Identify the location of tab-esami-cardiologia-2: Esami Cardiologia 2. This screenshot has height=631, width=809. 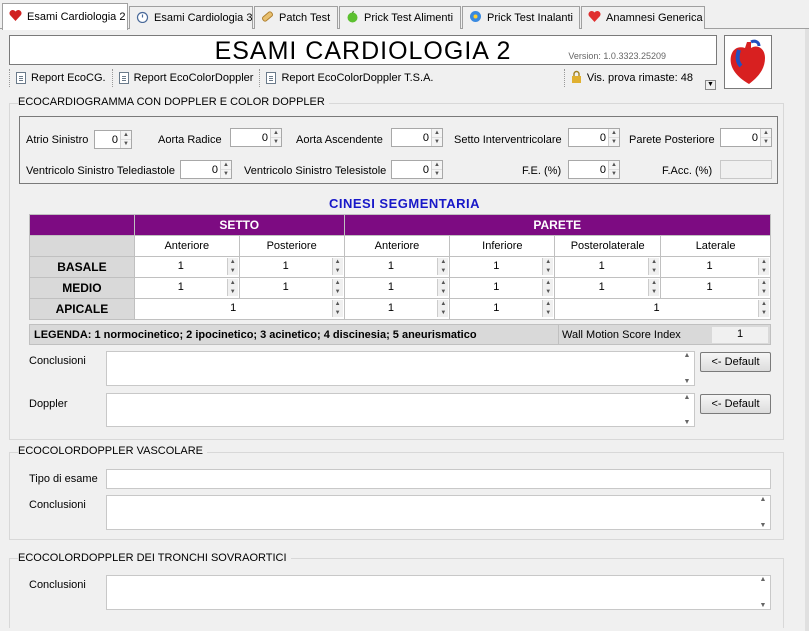
(65, 16).